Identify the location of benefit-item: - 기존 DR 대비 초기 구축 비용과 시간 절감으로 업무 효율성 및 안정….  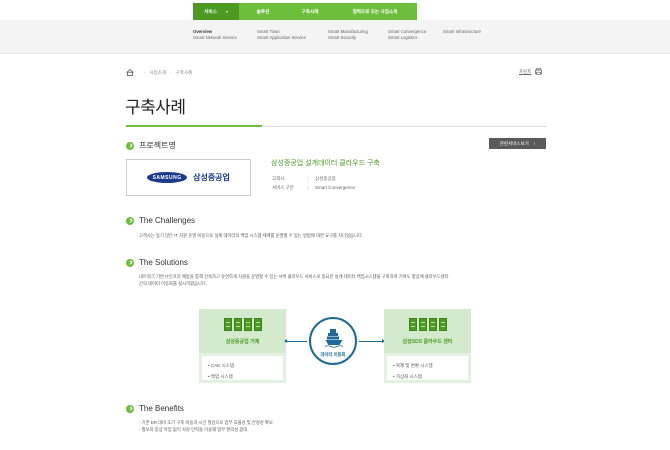
(206, 422).